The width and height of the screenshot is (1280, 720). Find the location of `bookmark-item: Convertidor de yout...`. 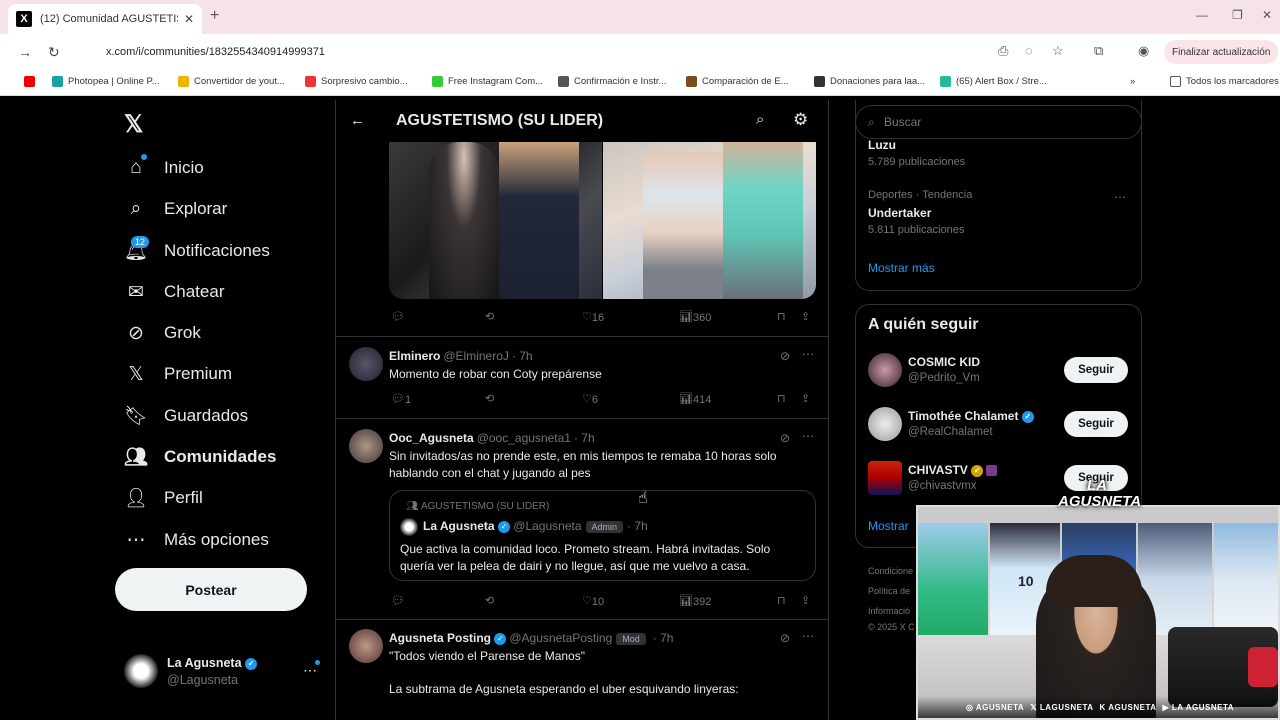

bookmark-item: Convertidor de yout... is located at coordinates (231, 81).